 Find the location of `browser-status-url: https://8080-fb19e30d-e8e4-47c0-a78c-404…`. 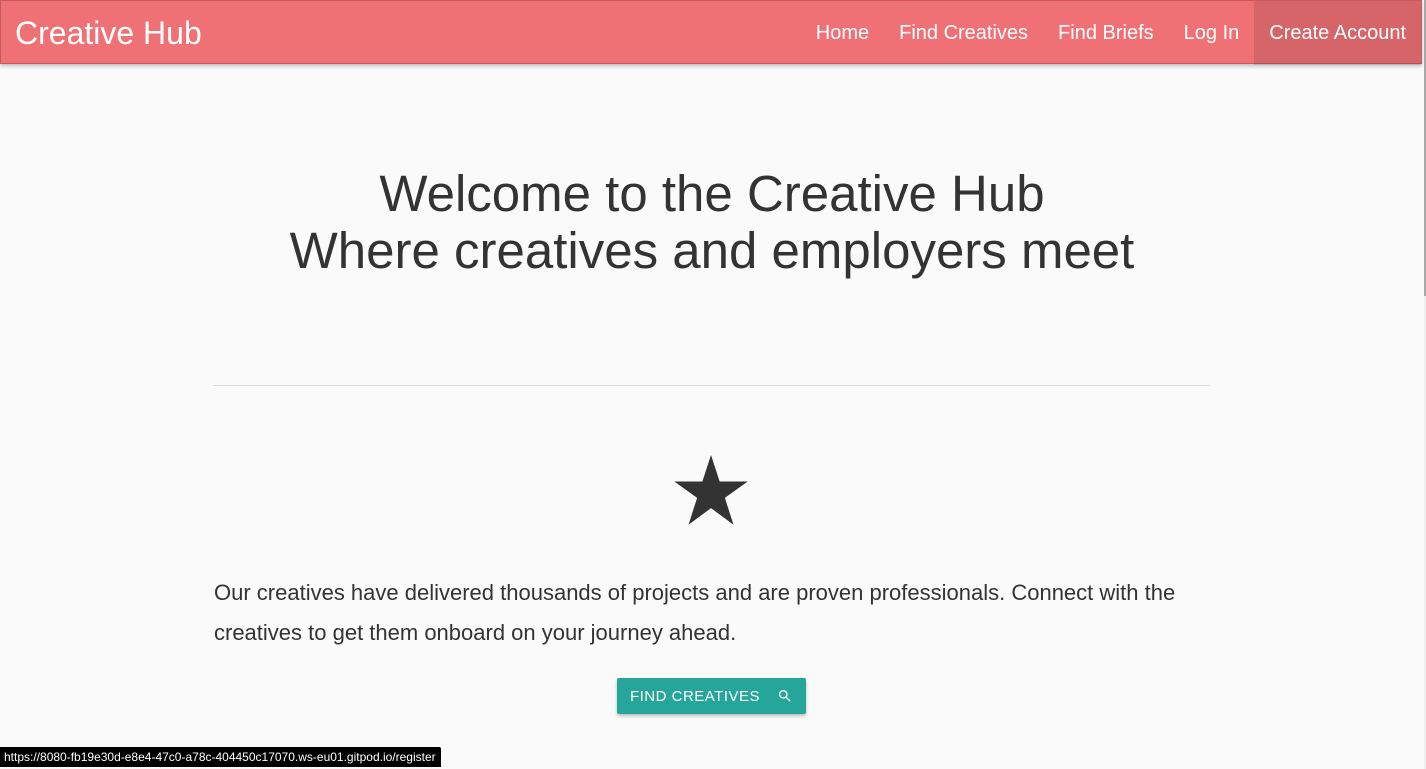

browser-status-url: https://8080-fb19e30d-e8e4-47c0-a78c-404… is located at coordinates (220, 757).